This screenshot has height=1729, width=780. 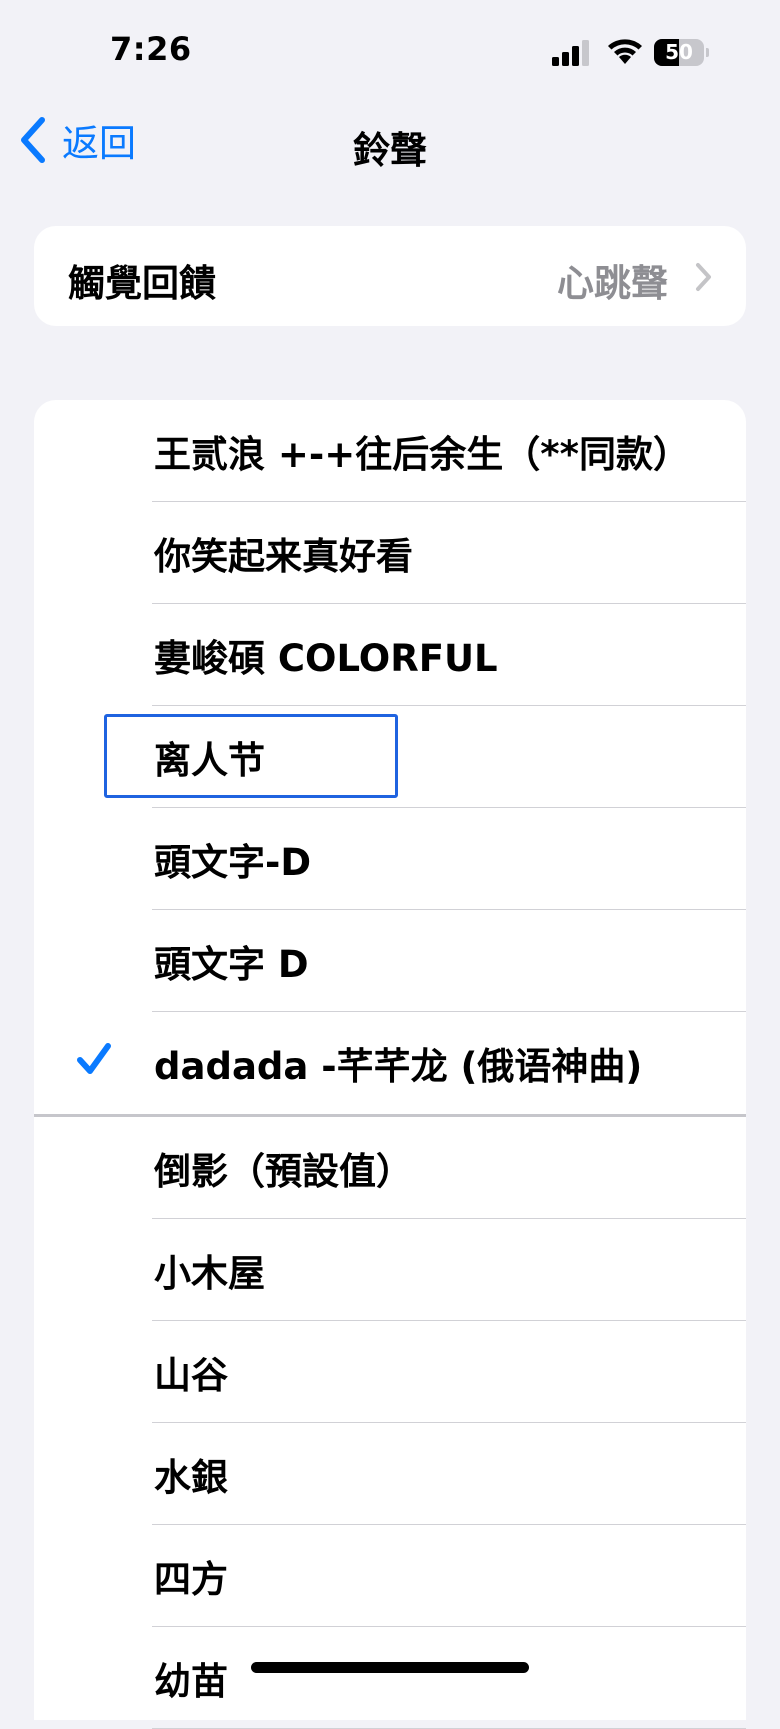 What do you see at coordinates (233, 862) in the screenshot?
I see `ringtone-label: 頭文字-D` at bounding box center [233, 862].